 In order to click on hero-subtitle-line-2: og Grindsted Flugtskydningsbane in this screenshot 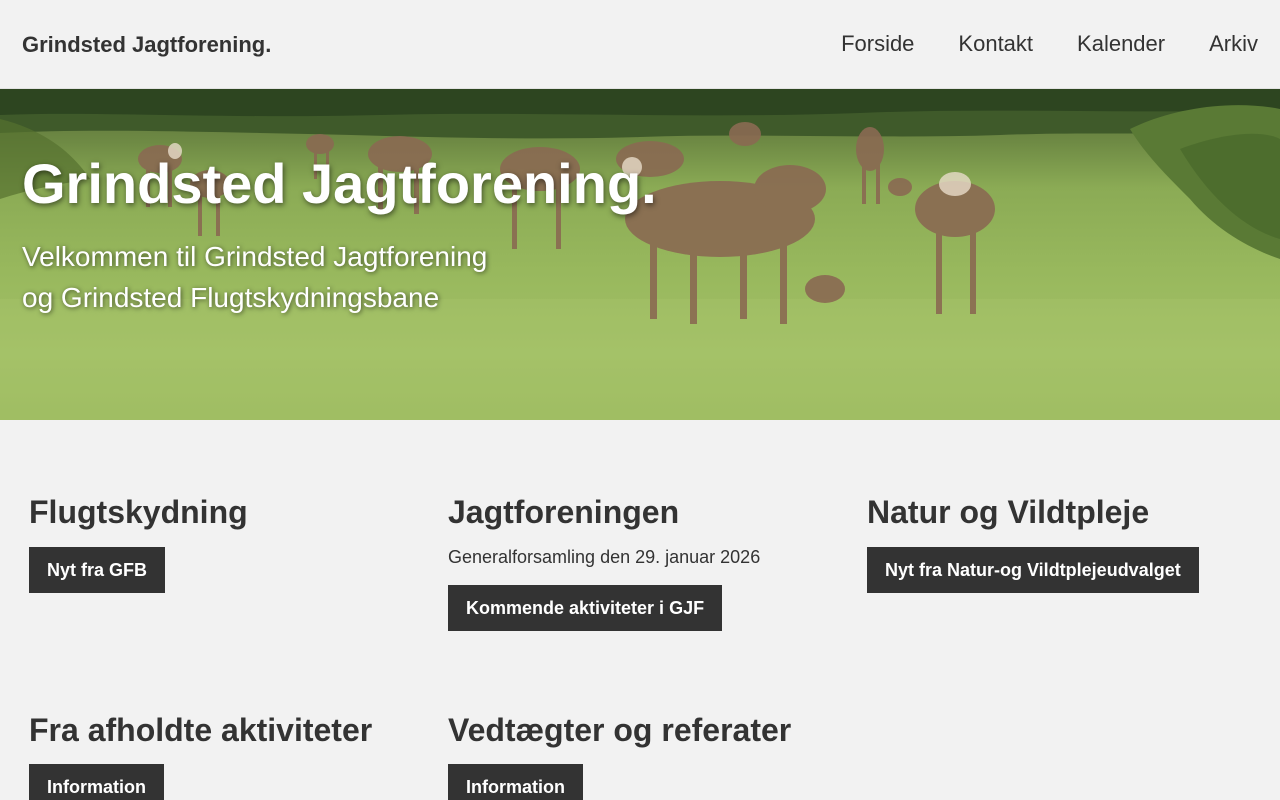, I will do `click(231, 297)`.